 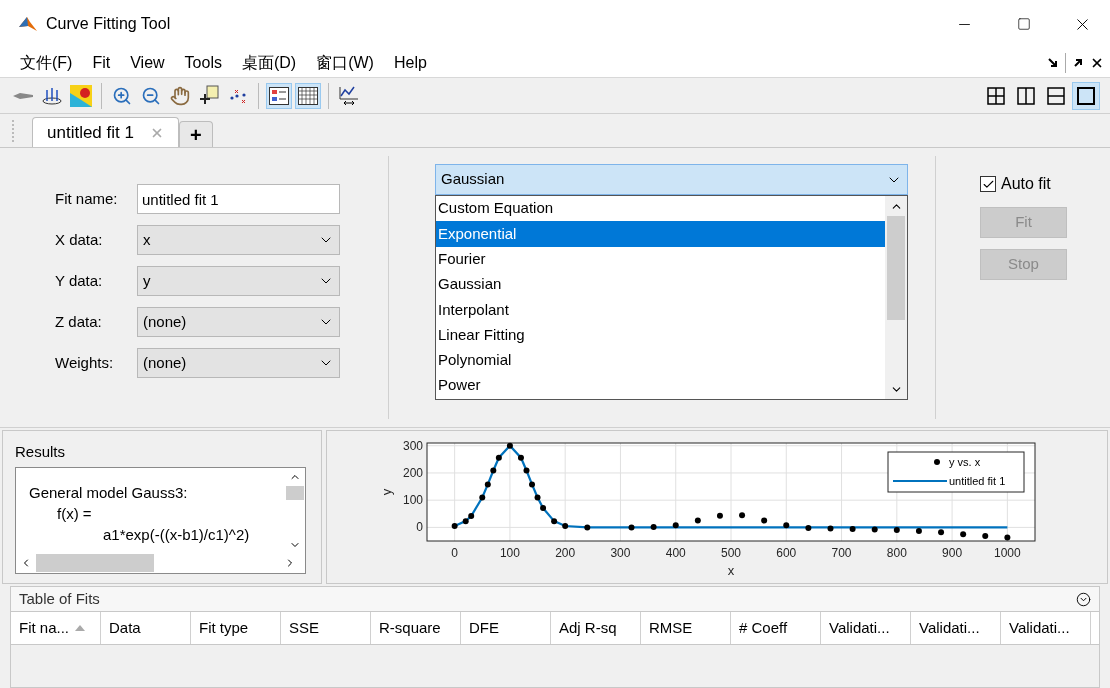 What do you see at coordinates (660, 259) in the screenshot?
I see `list-option: Fourier` at bounding box center [660, 259].